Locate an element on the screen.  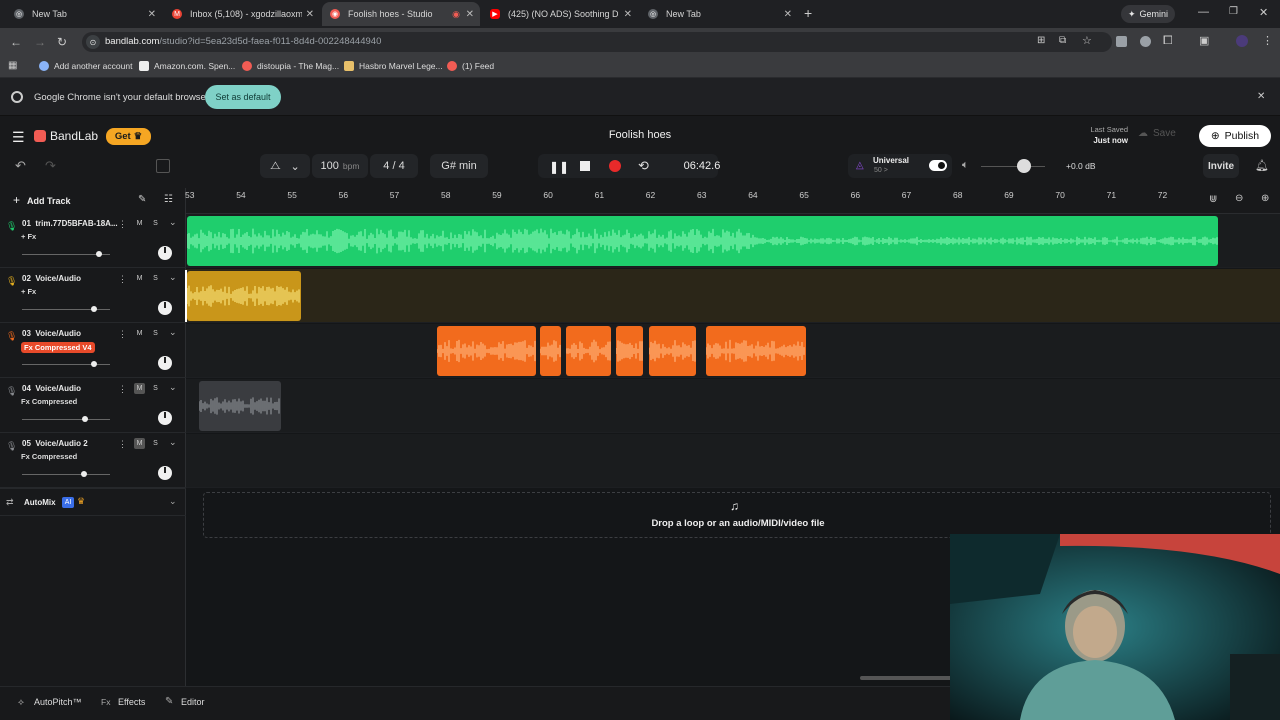
translate-icon: ⊞ is located at coordinates (1041, 40).